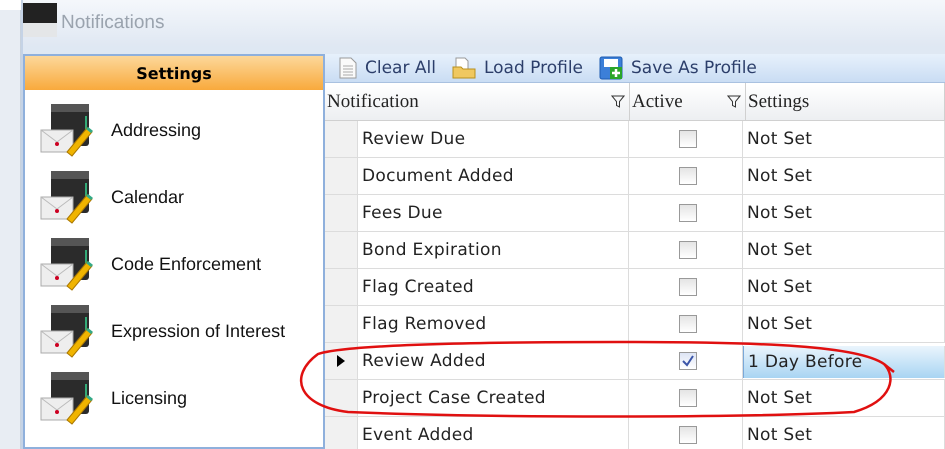  I want to click on sidebar-header: Settings, so click(174, 73).